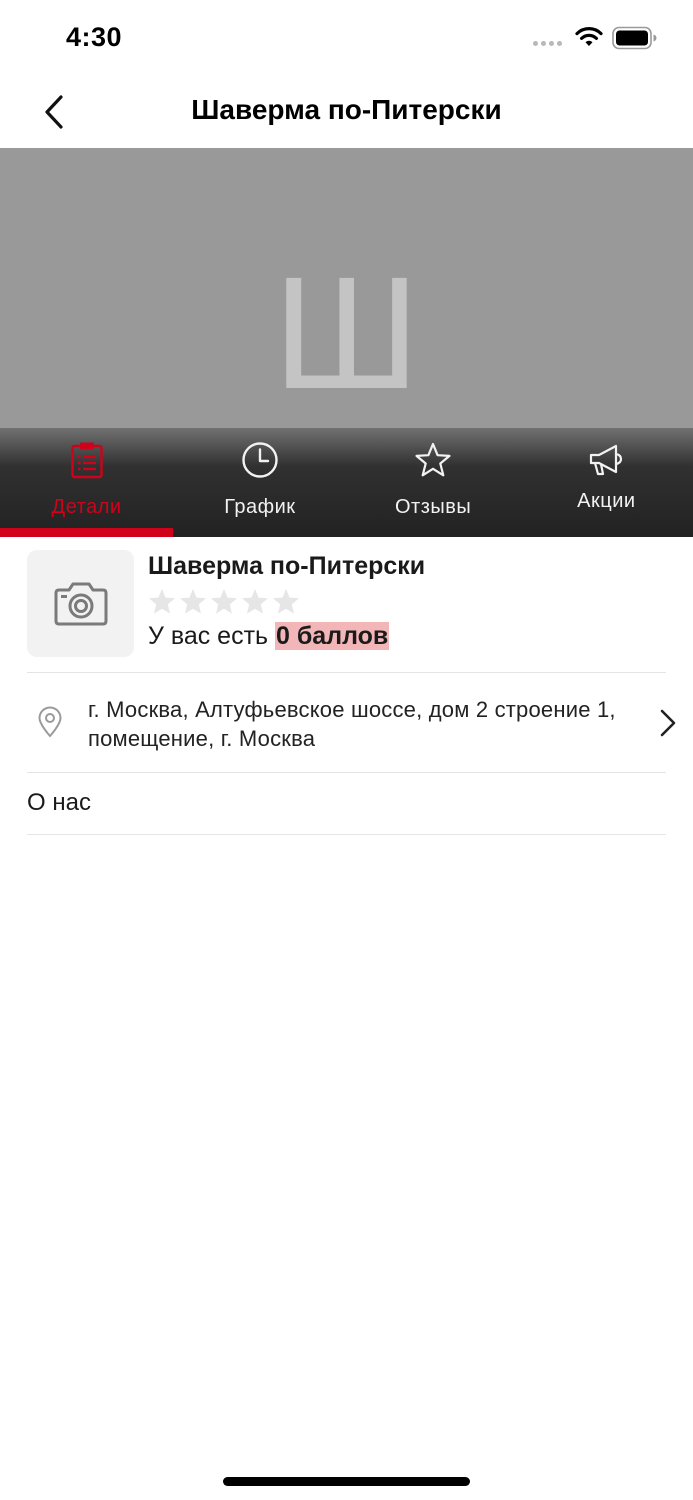 The width and height of the screenshot is (693, 1500). I want to click on tab-promotions-label: Акции, so click(606, 501).